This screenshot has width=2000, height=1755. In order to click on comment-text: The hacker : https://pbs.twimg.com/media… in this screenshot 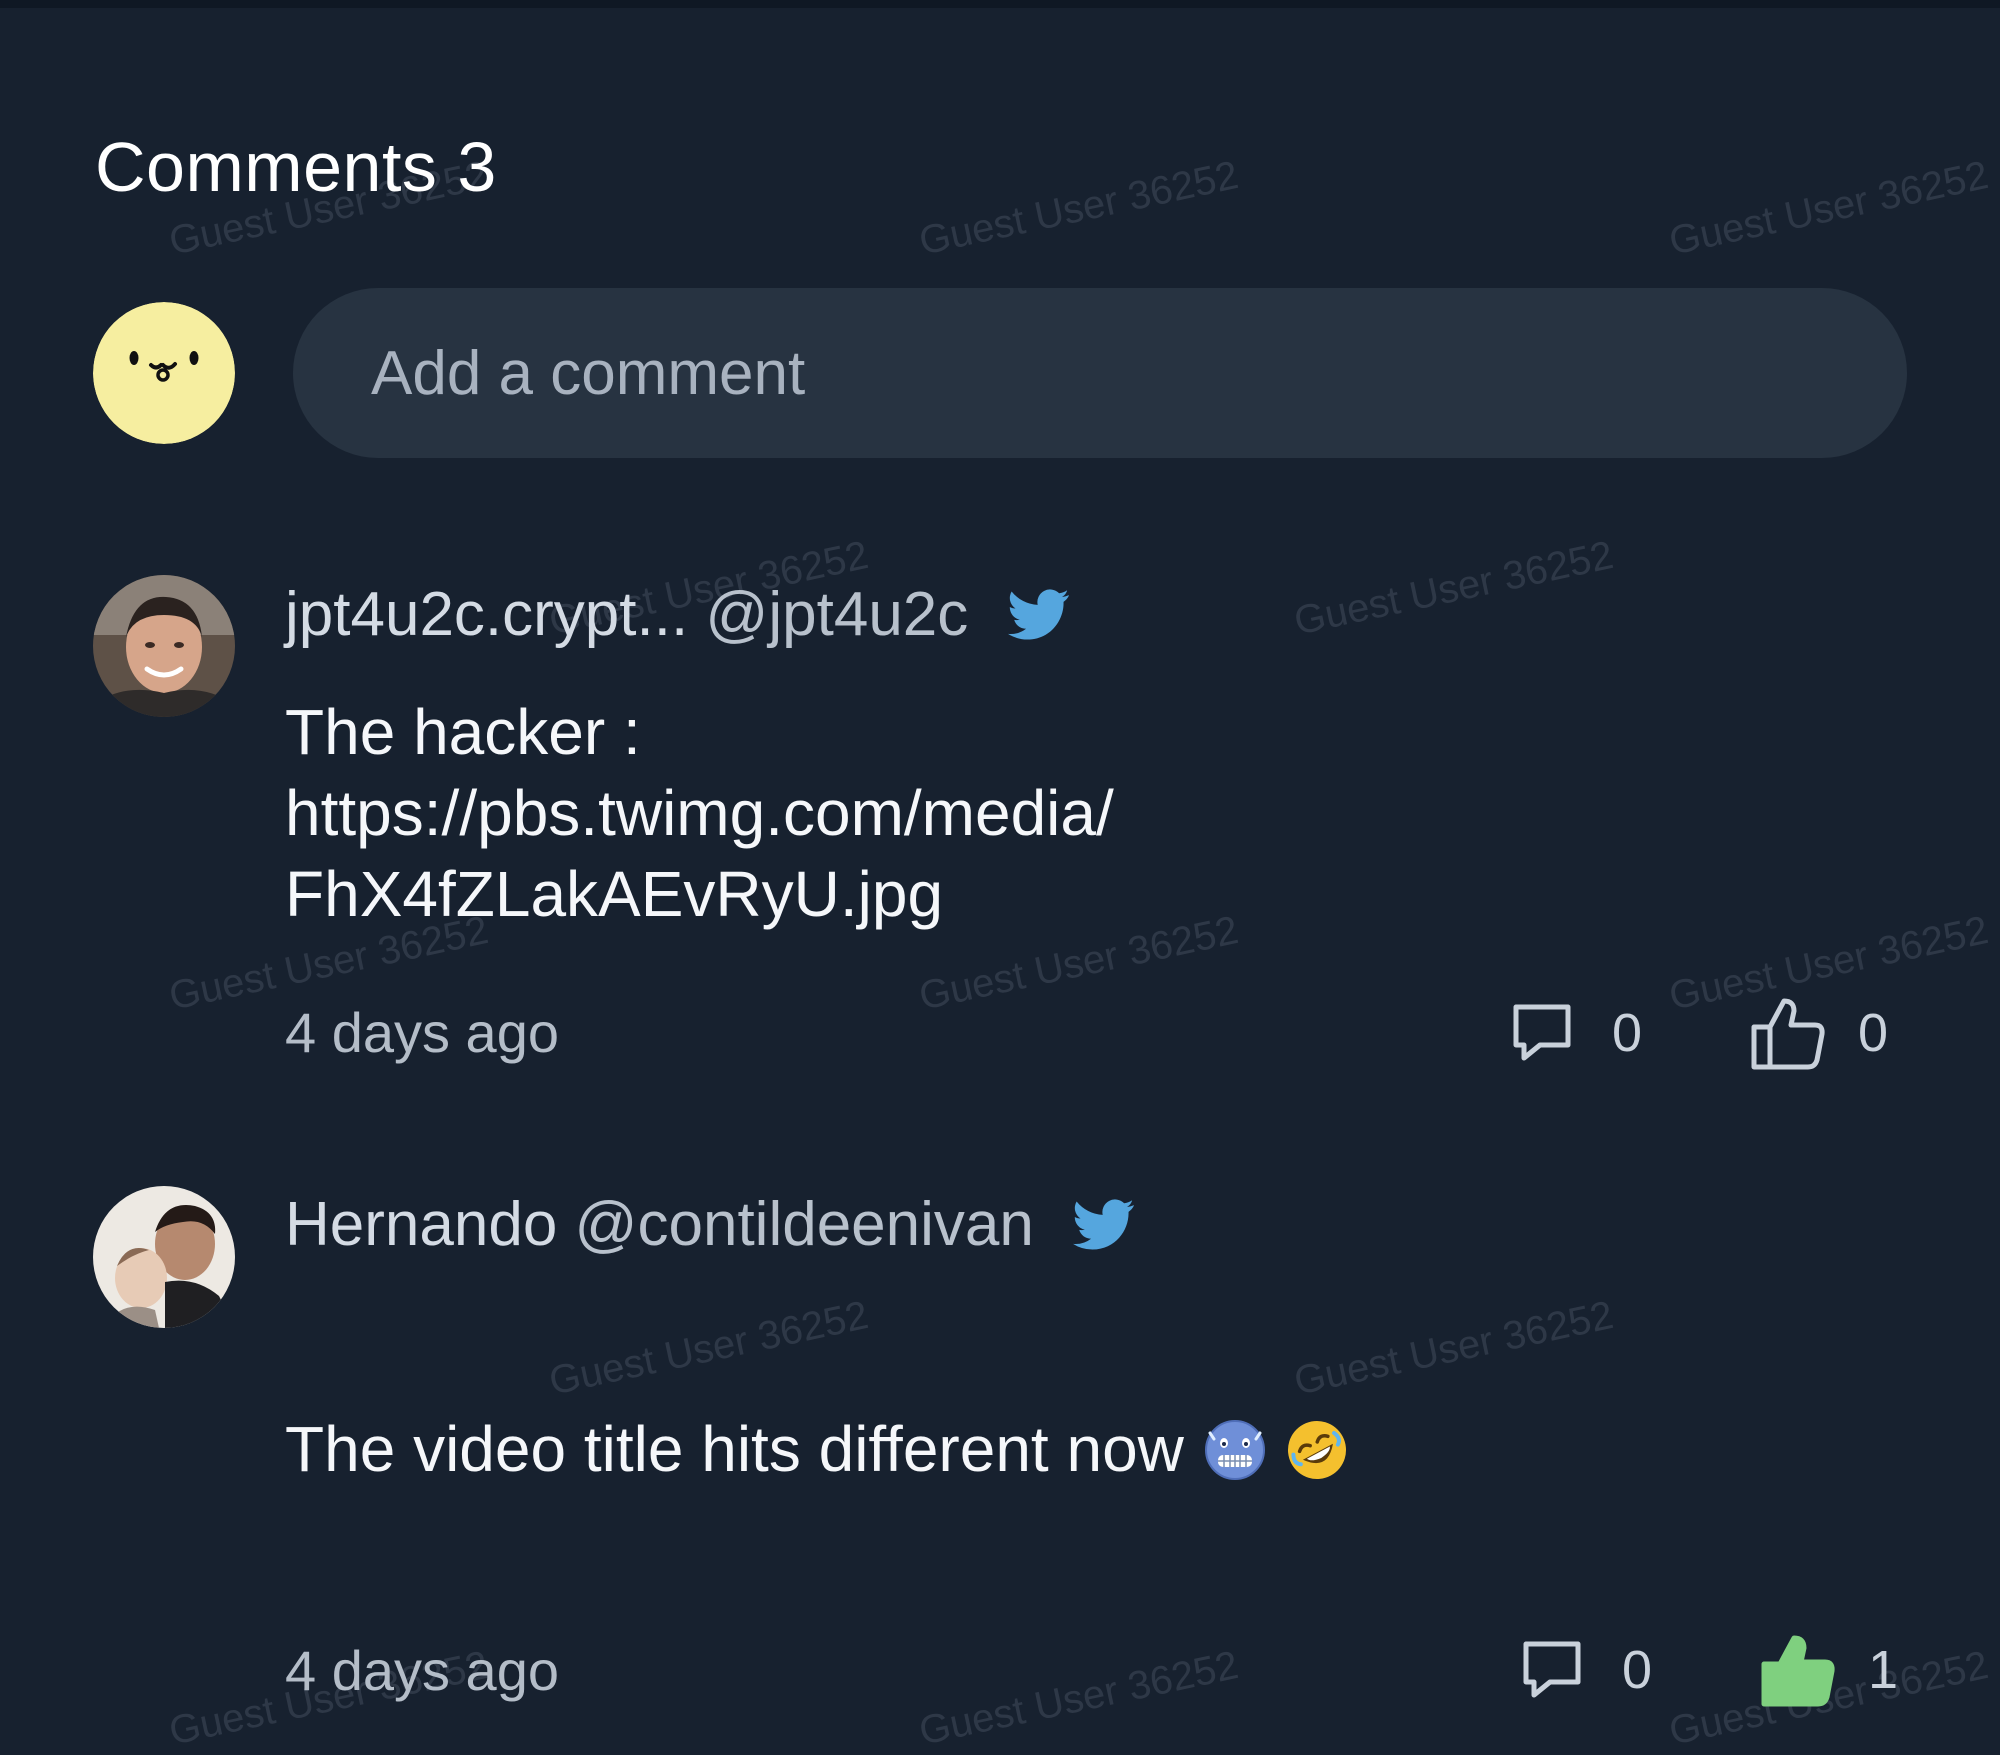, I will do `click(699, 813)`.